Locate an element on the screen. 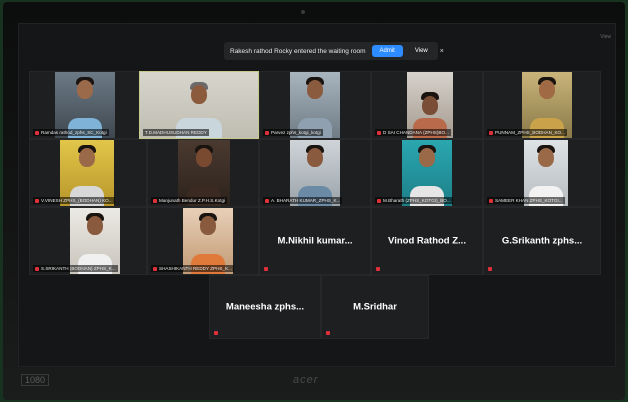 This screenshot has width=628, height=402. participant-tile: M.Sridhar is located at coordinates (375, 307).